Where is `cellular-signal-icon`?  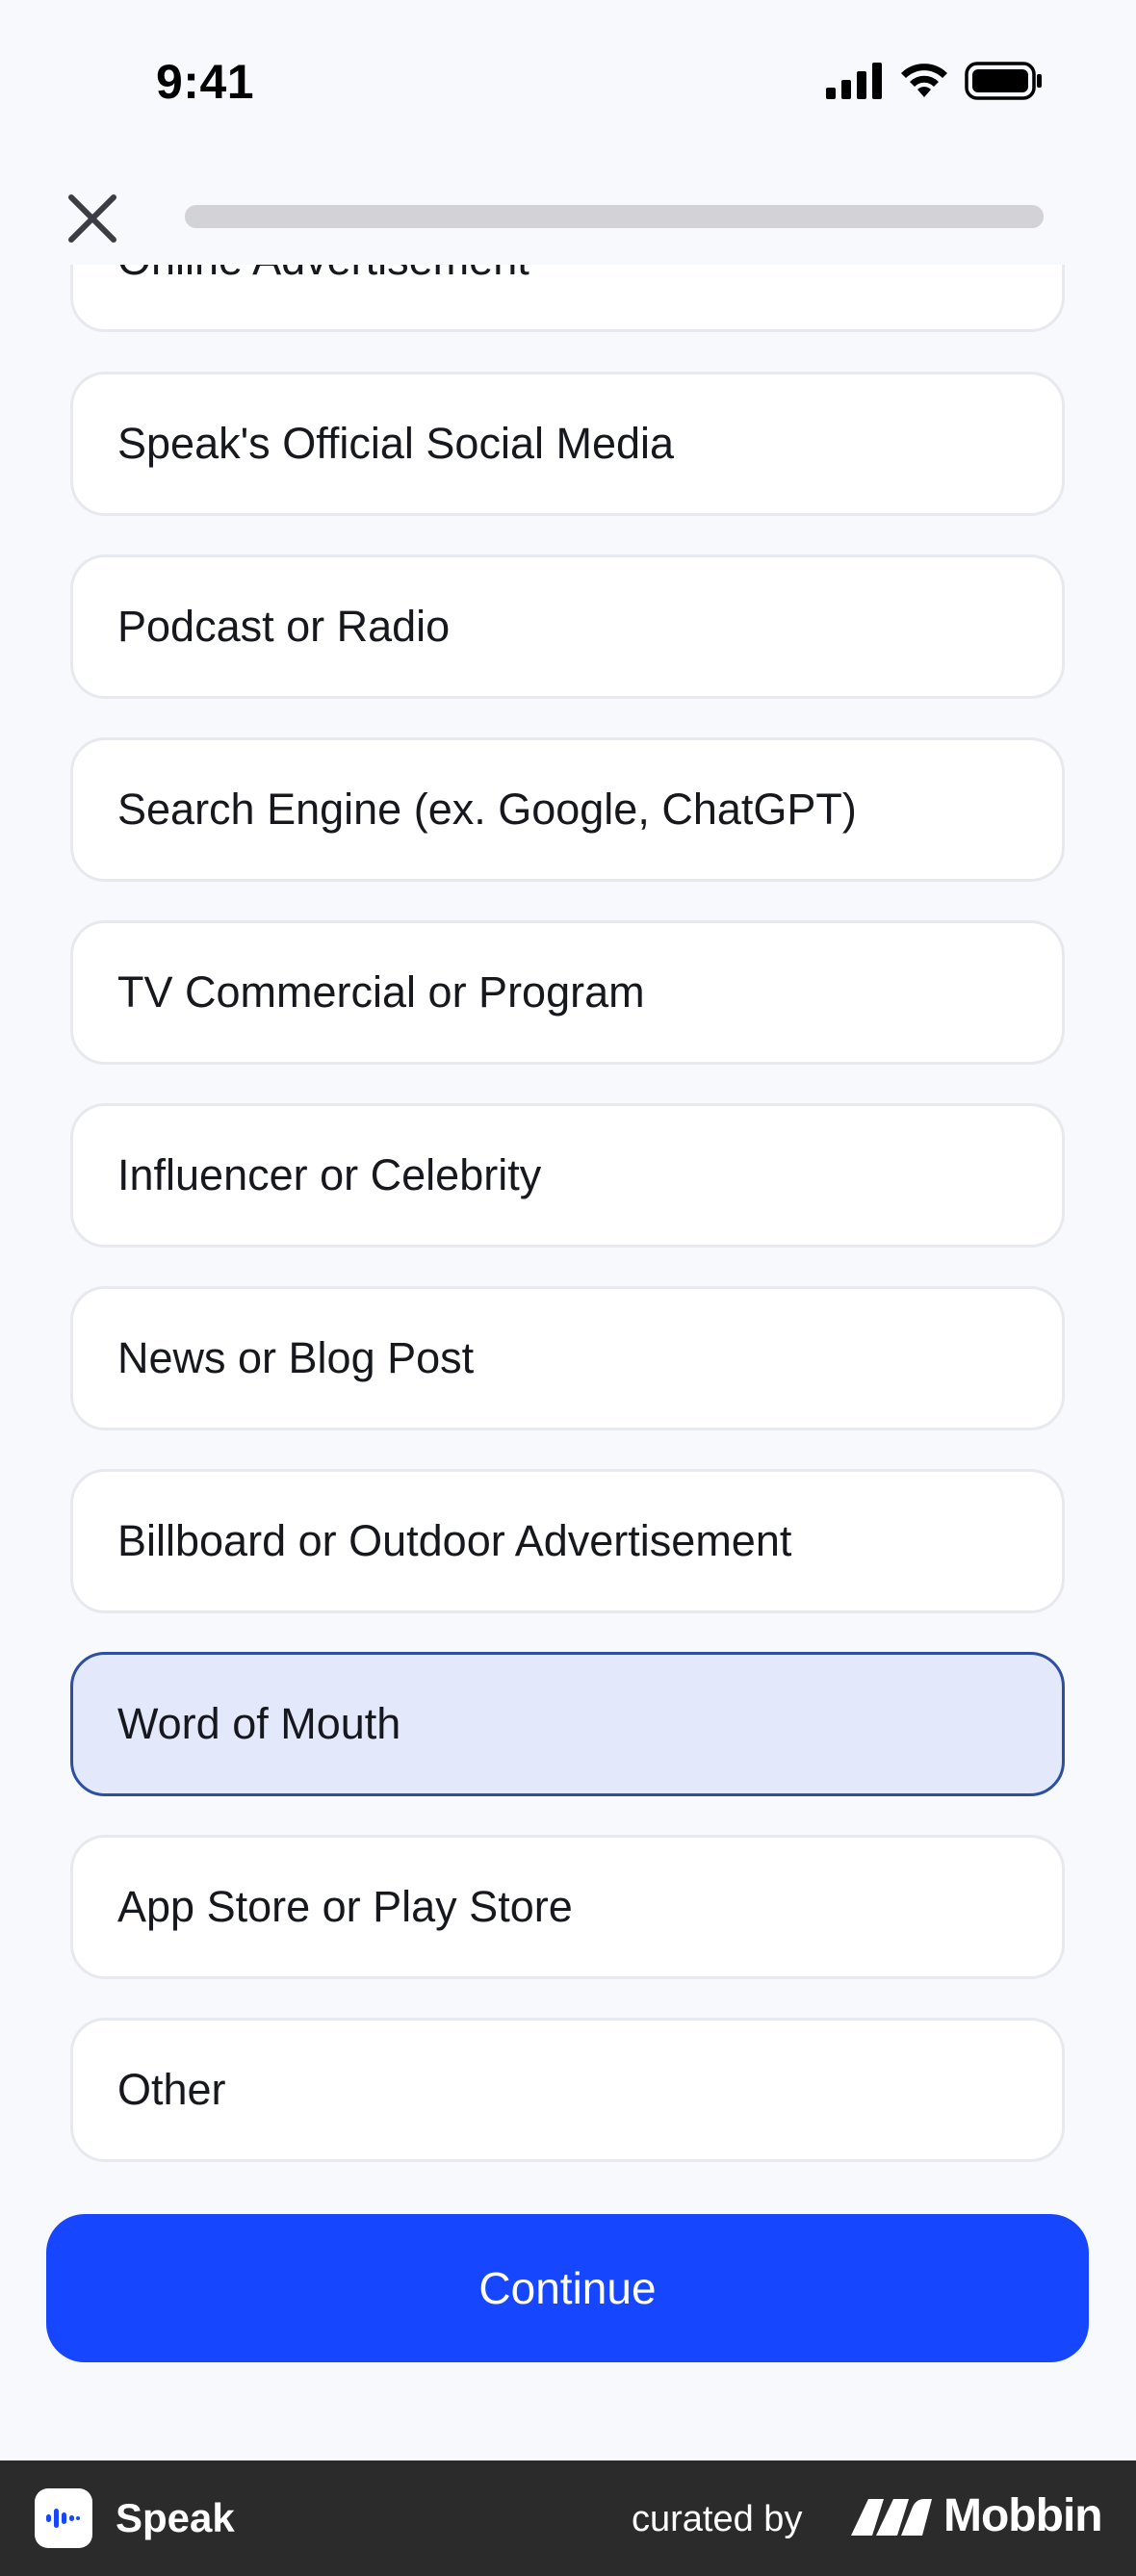
cellular-signal-icon is located at coordinates (854, 81).